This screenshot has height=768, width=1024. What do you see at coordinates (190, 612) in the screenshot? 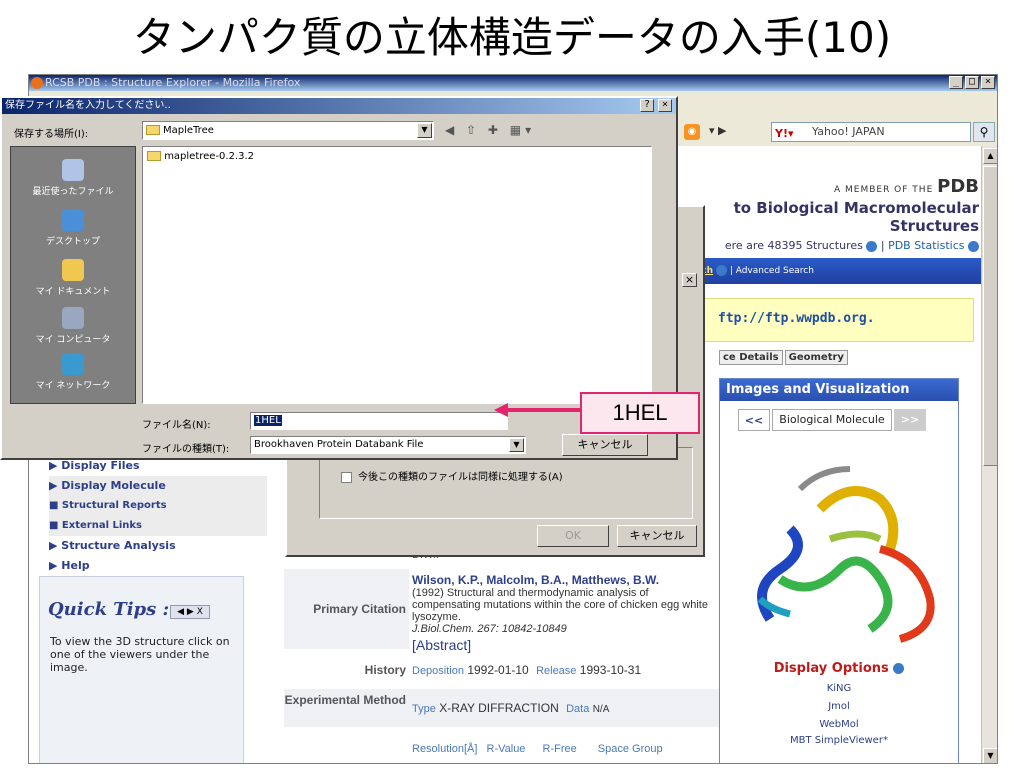
I see `quick-tips-nav: ◀ ▶ X` at bounding box center [190, 612].